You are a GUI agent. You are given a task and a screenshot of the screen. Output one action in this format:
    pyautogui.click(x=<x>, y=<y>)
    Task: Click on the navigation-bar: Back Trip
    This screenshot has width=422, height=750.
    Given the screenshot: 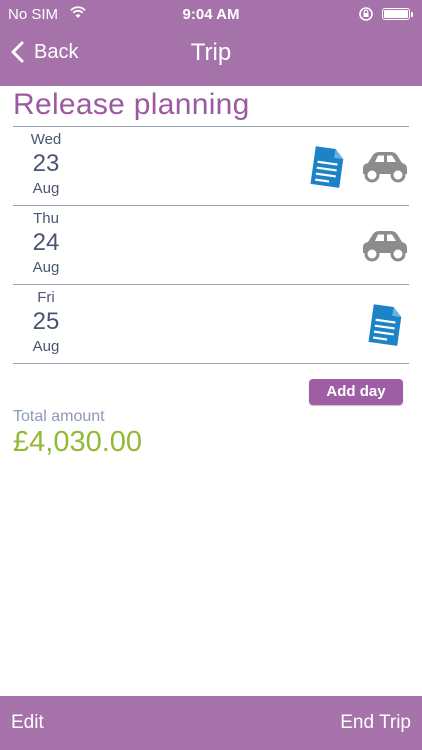 What is the action you would take?
    pyautogui.click(x=211, y=58)
    